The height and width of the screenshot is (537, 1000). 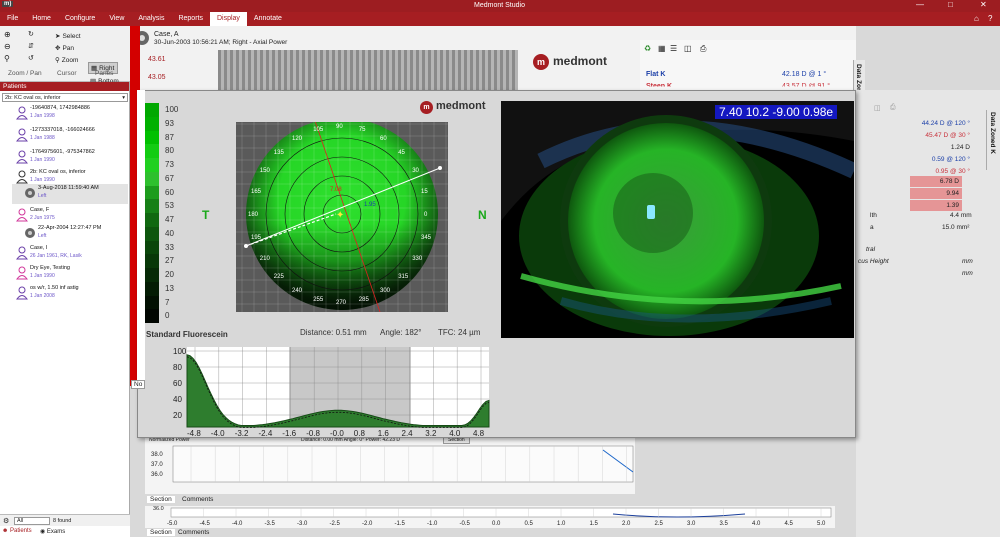 What do you see at coordinates (983, 4) in the screenshot?
I see `close-icon: ✕` at bounding box center [983, 4].